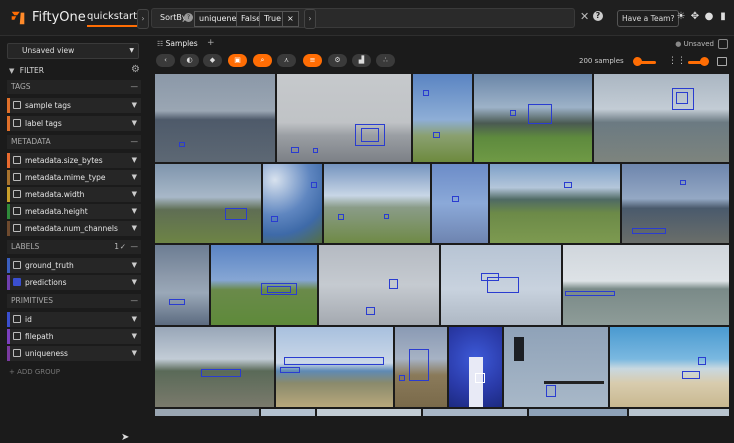  I want to click on add-group-button: + ADD GROUP, so click(34, 372).